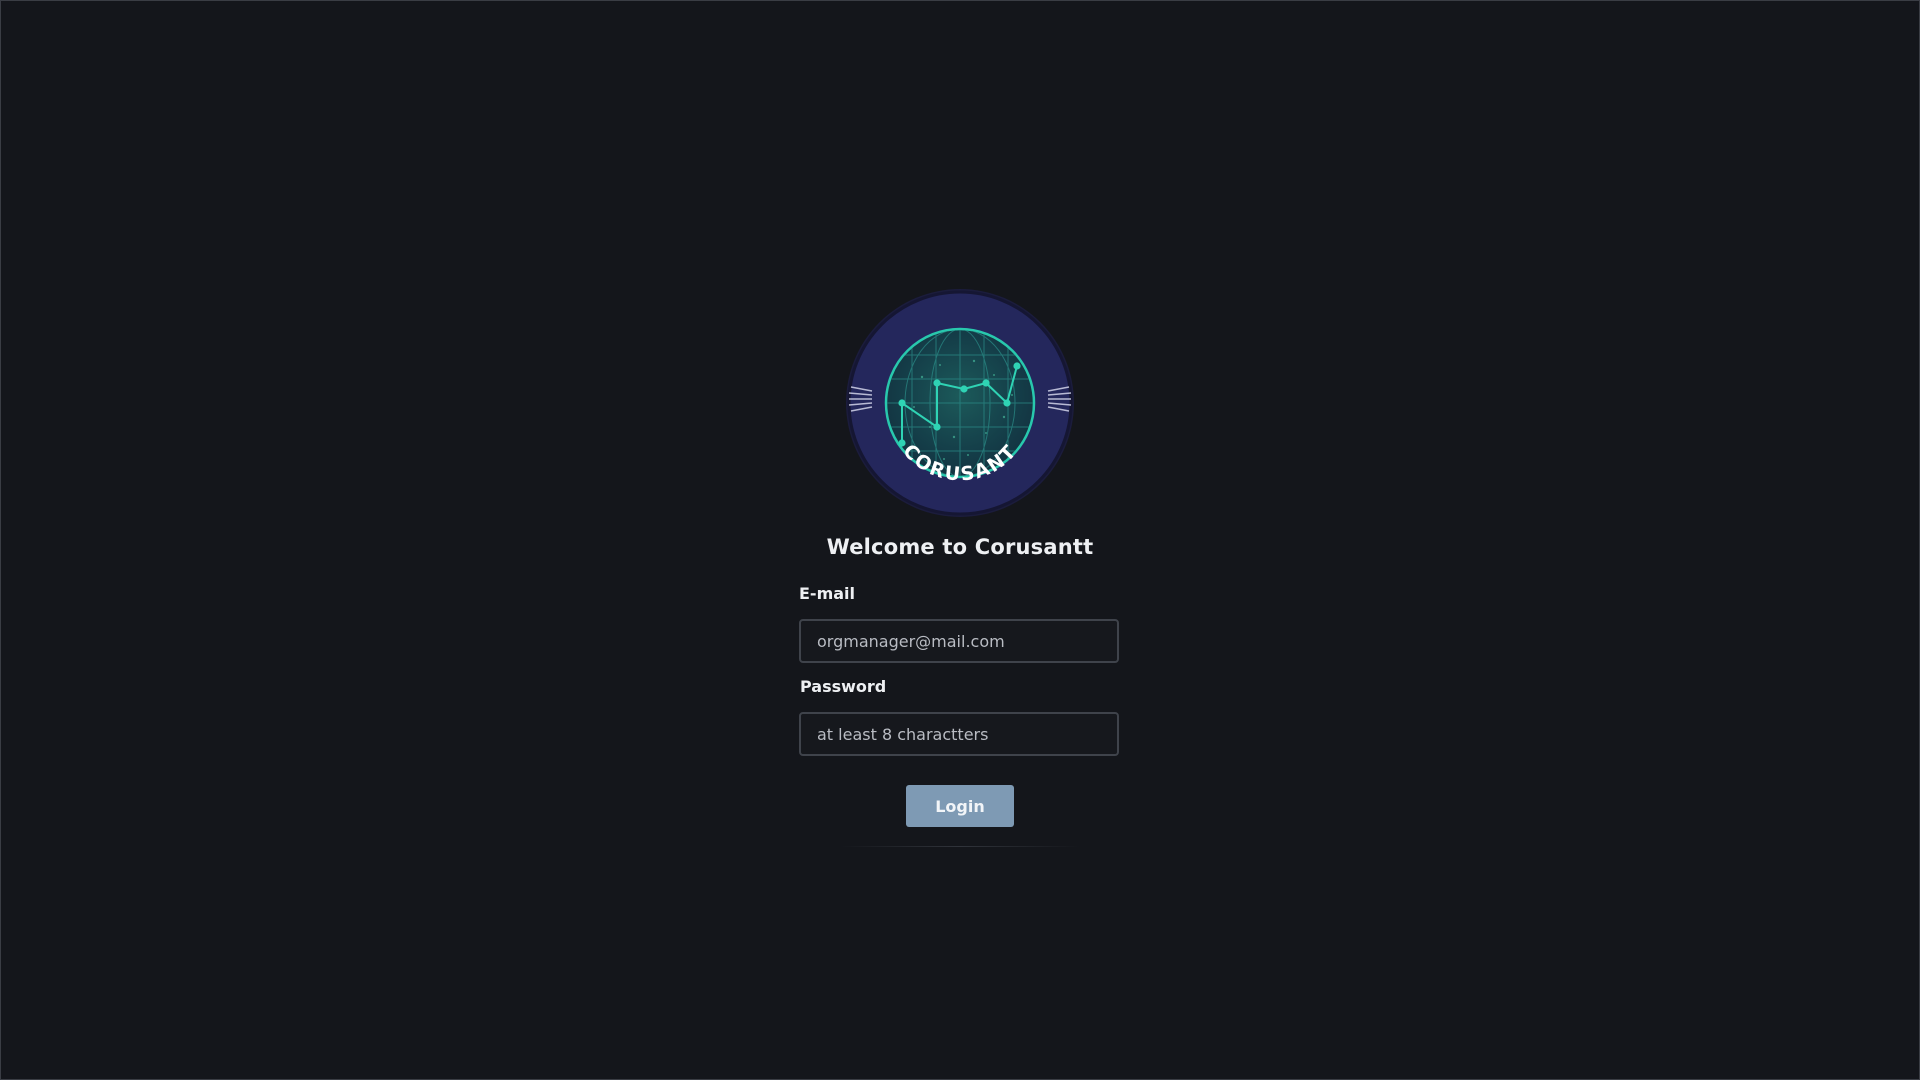 This screenshot has width=1920, height=1080. What do you see at coordinates (843, 686) in the screenshot?
I see `password-label: Password` at bounding box center [843, 686].